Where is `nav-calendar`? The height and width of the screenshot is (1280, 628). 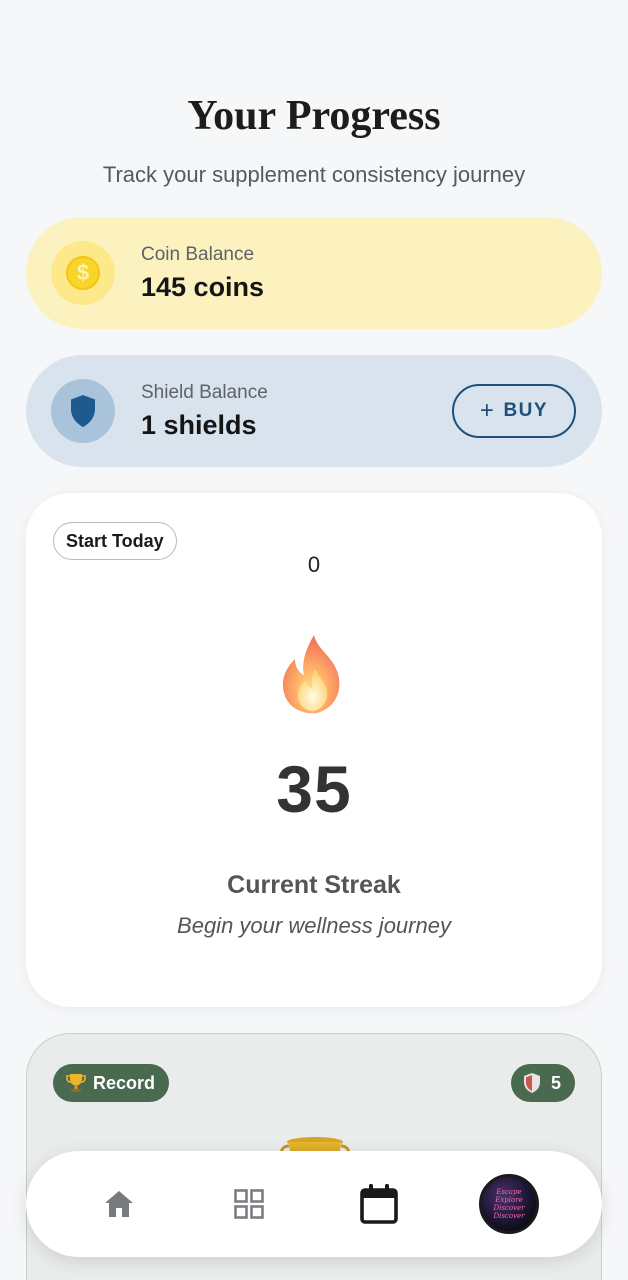 nav-calendar is located at coordinates (379, 1204).